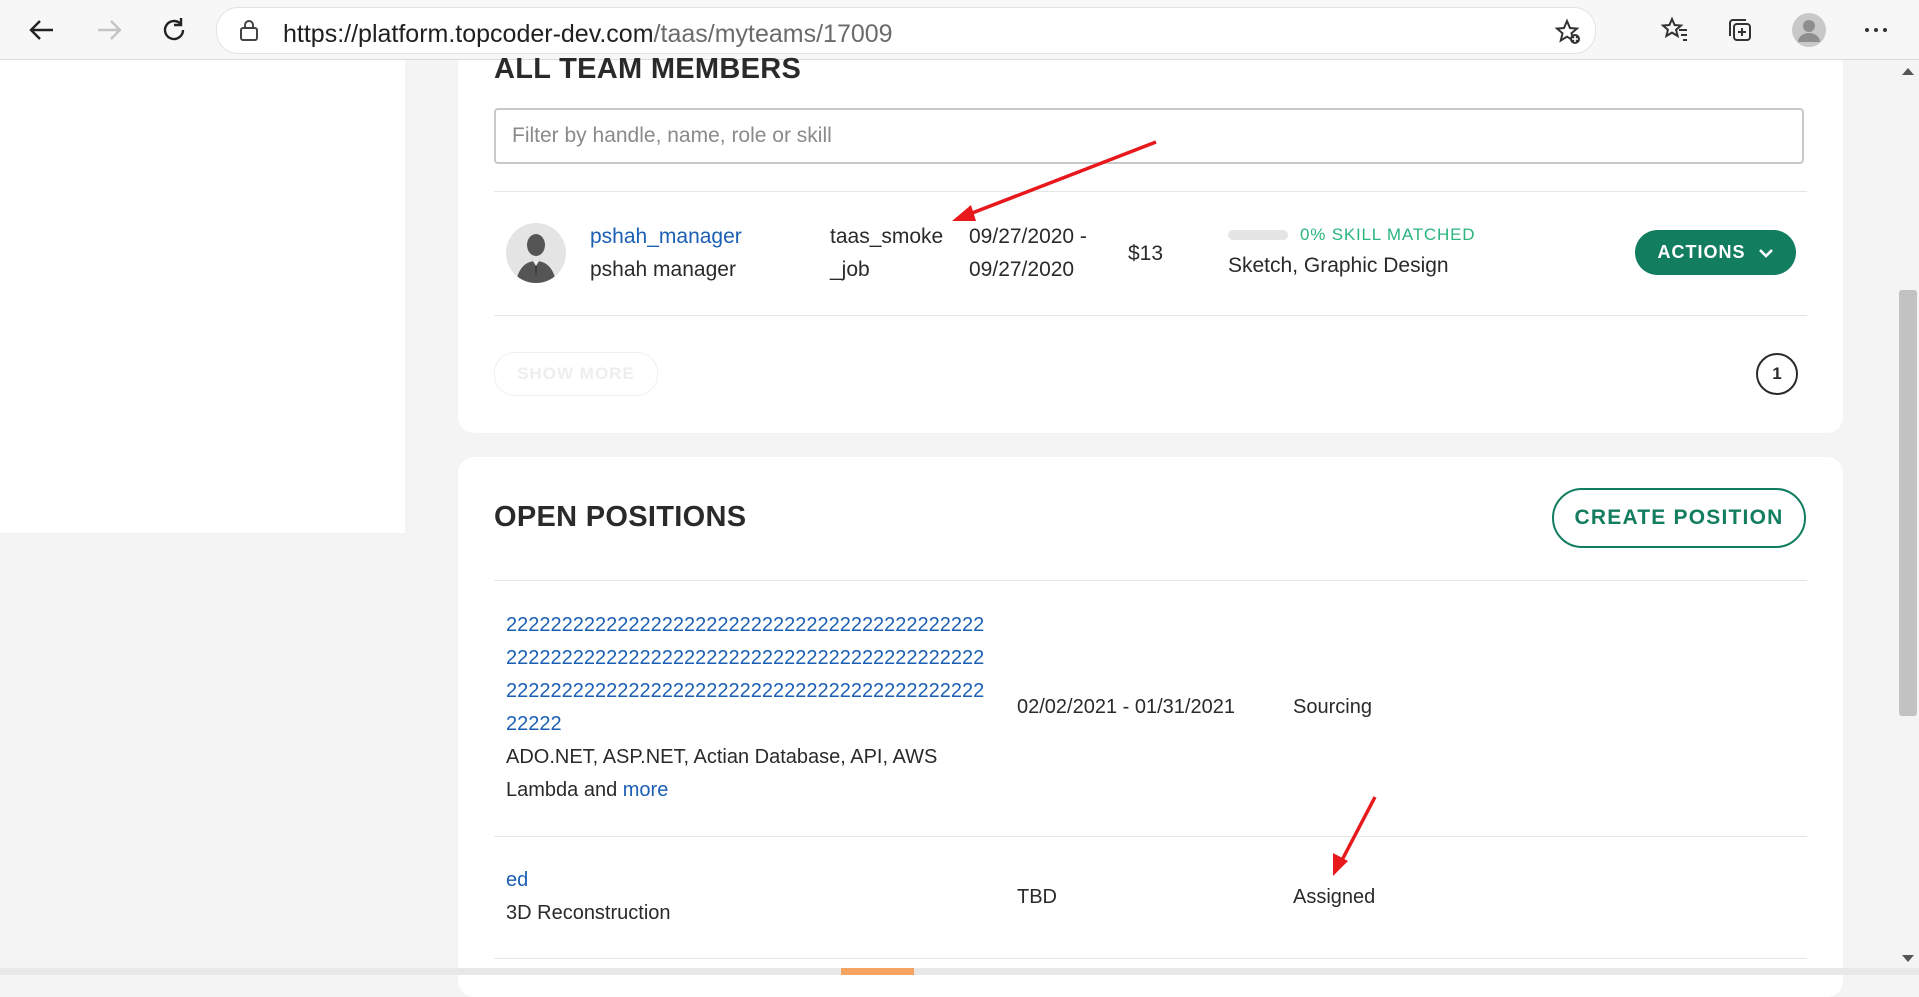  What do you see at coordinates (517, 880) in the screenshot?
I see `position-title-link: ed` at bounding box center [517, 880].